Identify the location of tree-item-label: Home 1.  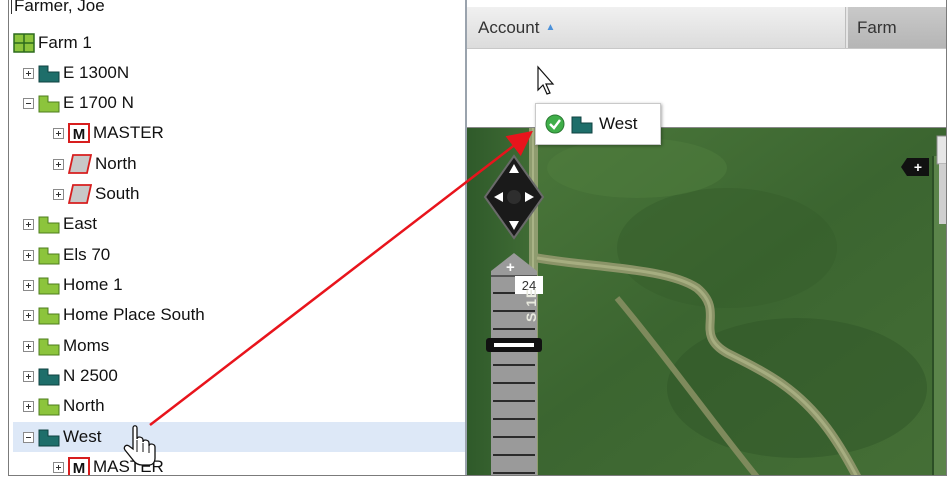
(93, 284).